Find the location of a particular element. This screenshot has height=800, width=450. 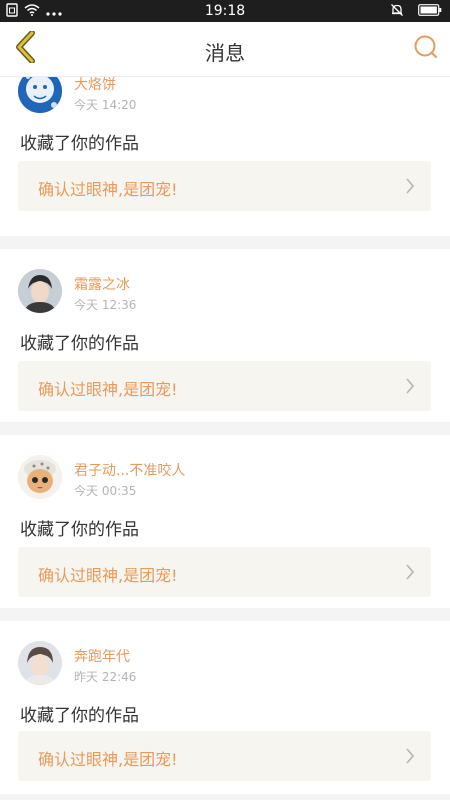

search-icon is located at coordinates (426, 49).